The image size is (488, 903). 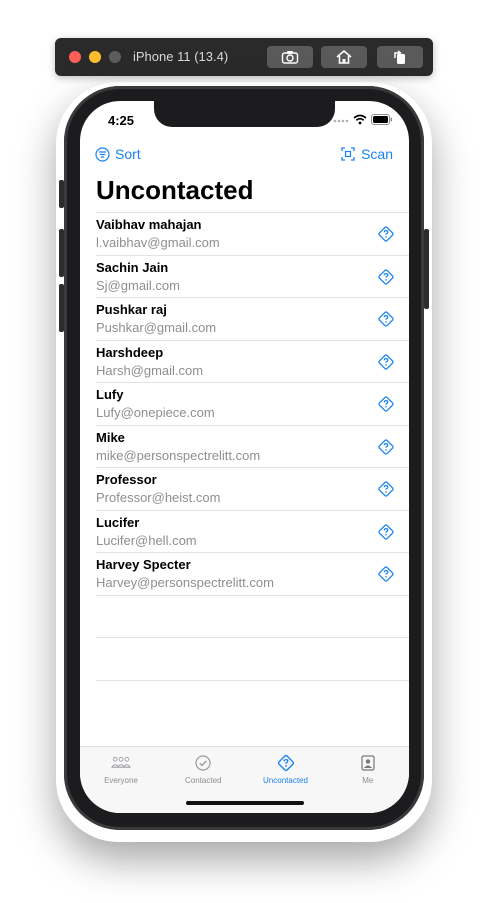 What do you see at coordinates (61, 253) in the screenshot?
I see `volume-up-button` at bounding box center [61, 253].